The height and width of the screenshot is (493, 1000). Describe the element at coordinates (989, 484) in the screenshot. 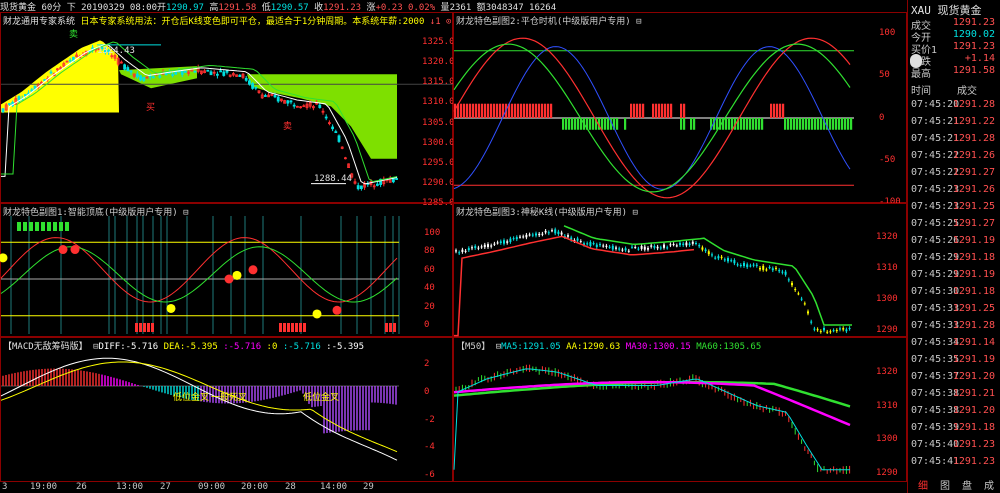

I see `side-tab: 成` at that location.